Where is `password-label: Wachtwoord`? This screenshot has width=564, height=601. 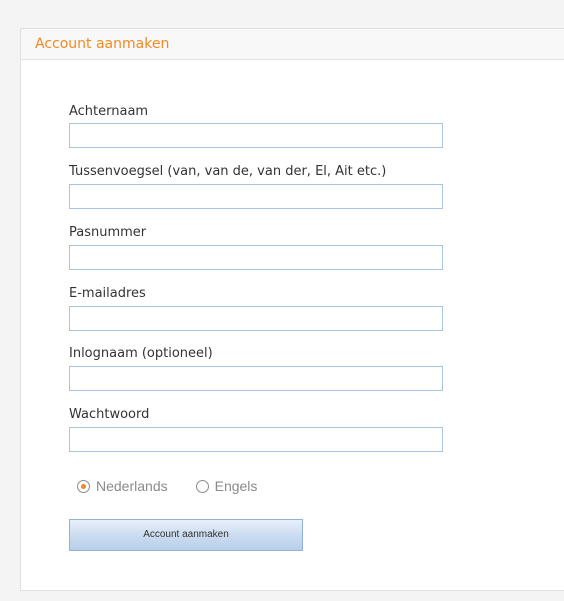 password-label: Wachtwoord is located at coordinates (109, 414).